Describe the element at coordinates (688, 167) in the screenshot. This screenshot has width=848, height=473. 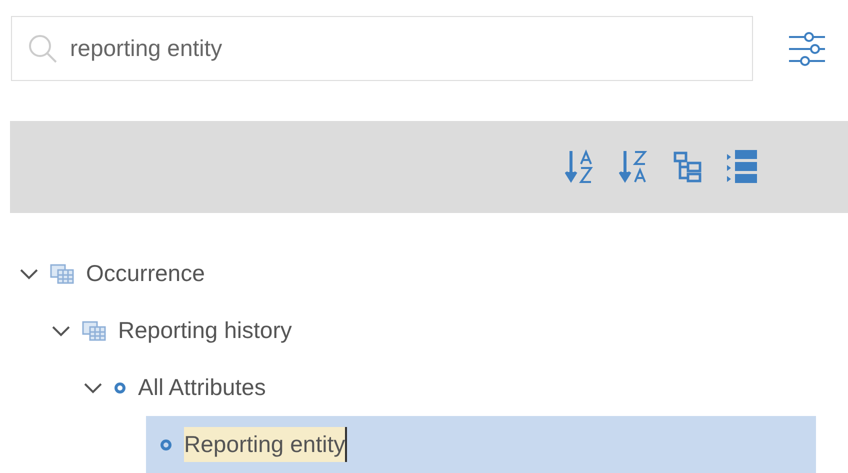
I see `hierarchy-icon` at that location.